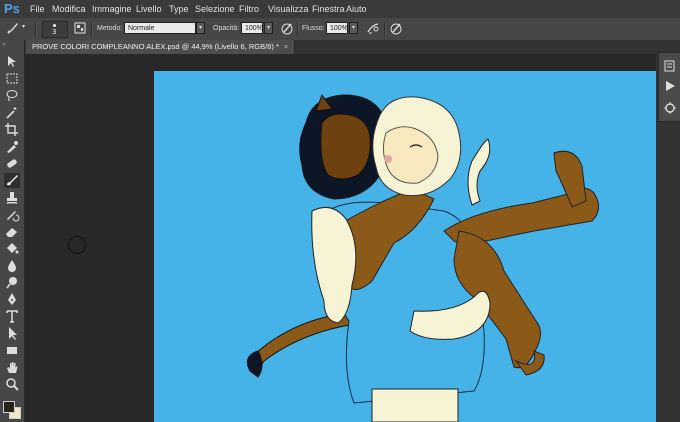 This screenshot has width=680, height=422. What do you see at coordinates (12, 61) in the screenshot?
I see `move-tool-icon` at bounding box center [12, 61].